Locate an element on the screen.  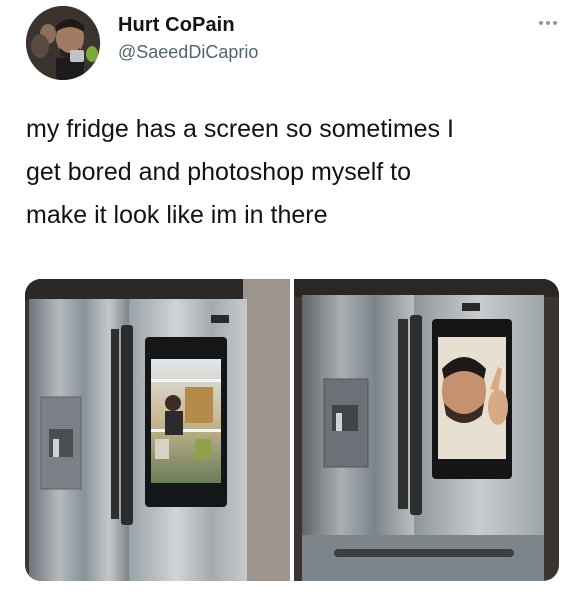
more-options-icon is located at coordinates (548, 23).